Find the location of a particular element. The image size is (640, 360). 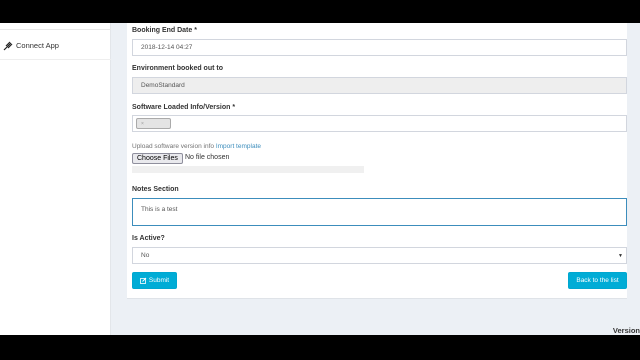

is-active-label: Is Active? is located at coordinates (148, 238).